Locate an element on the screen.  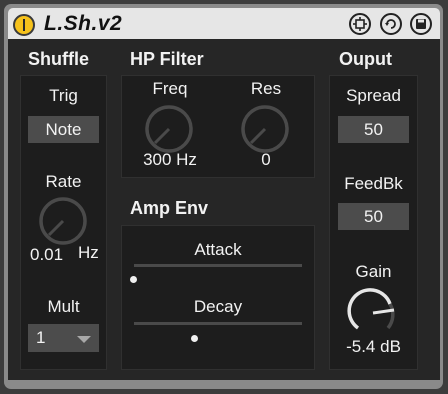
rate-unit: Hz is located at coordinates (88, 252).